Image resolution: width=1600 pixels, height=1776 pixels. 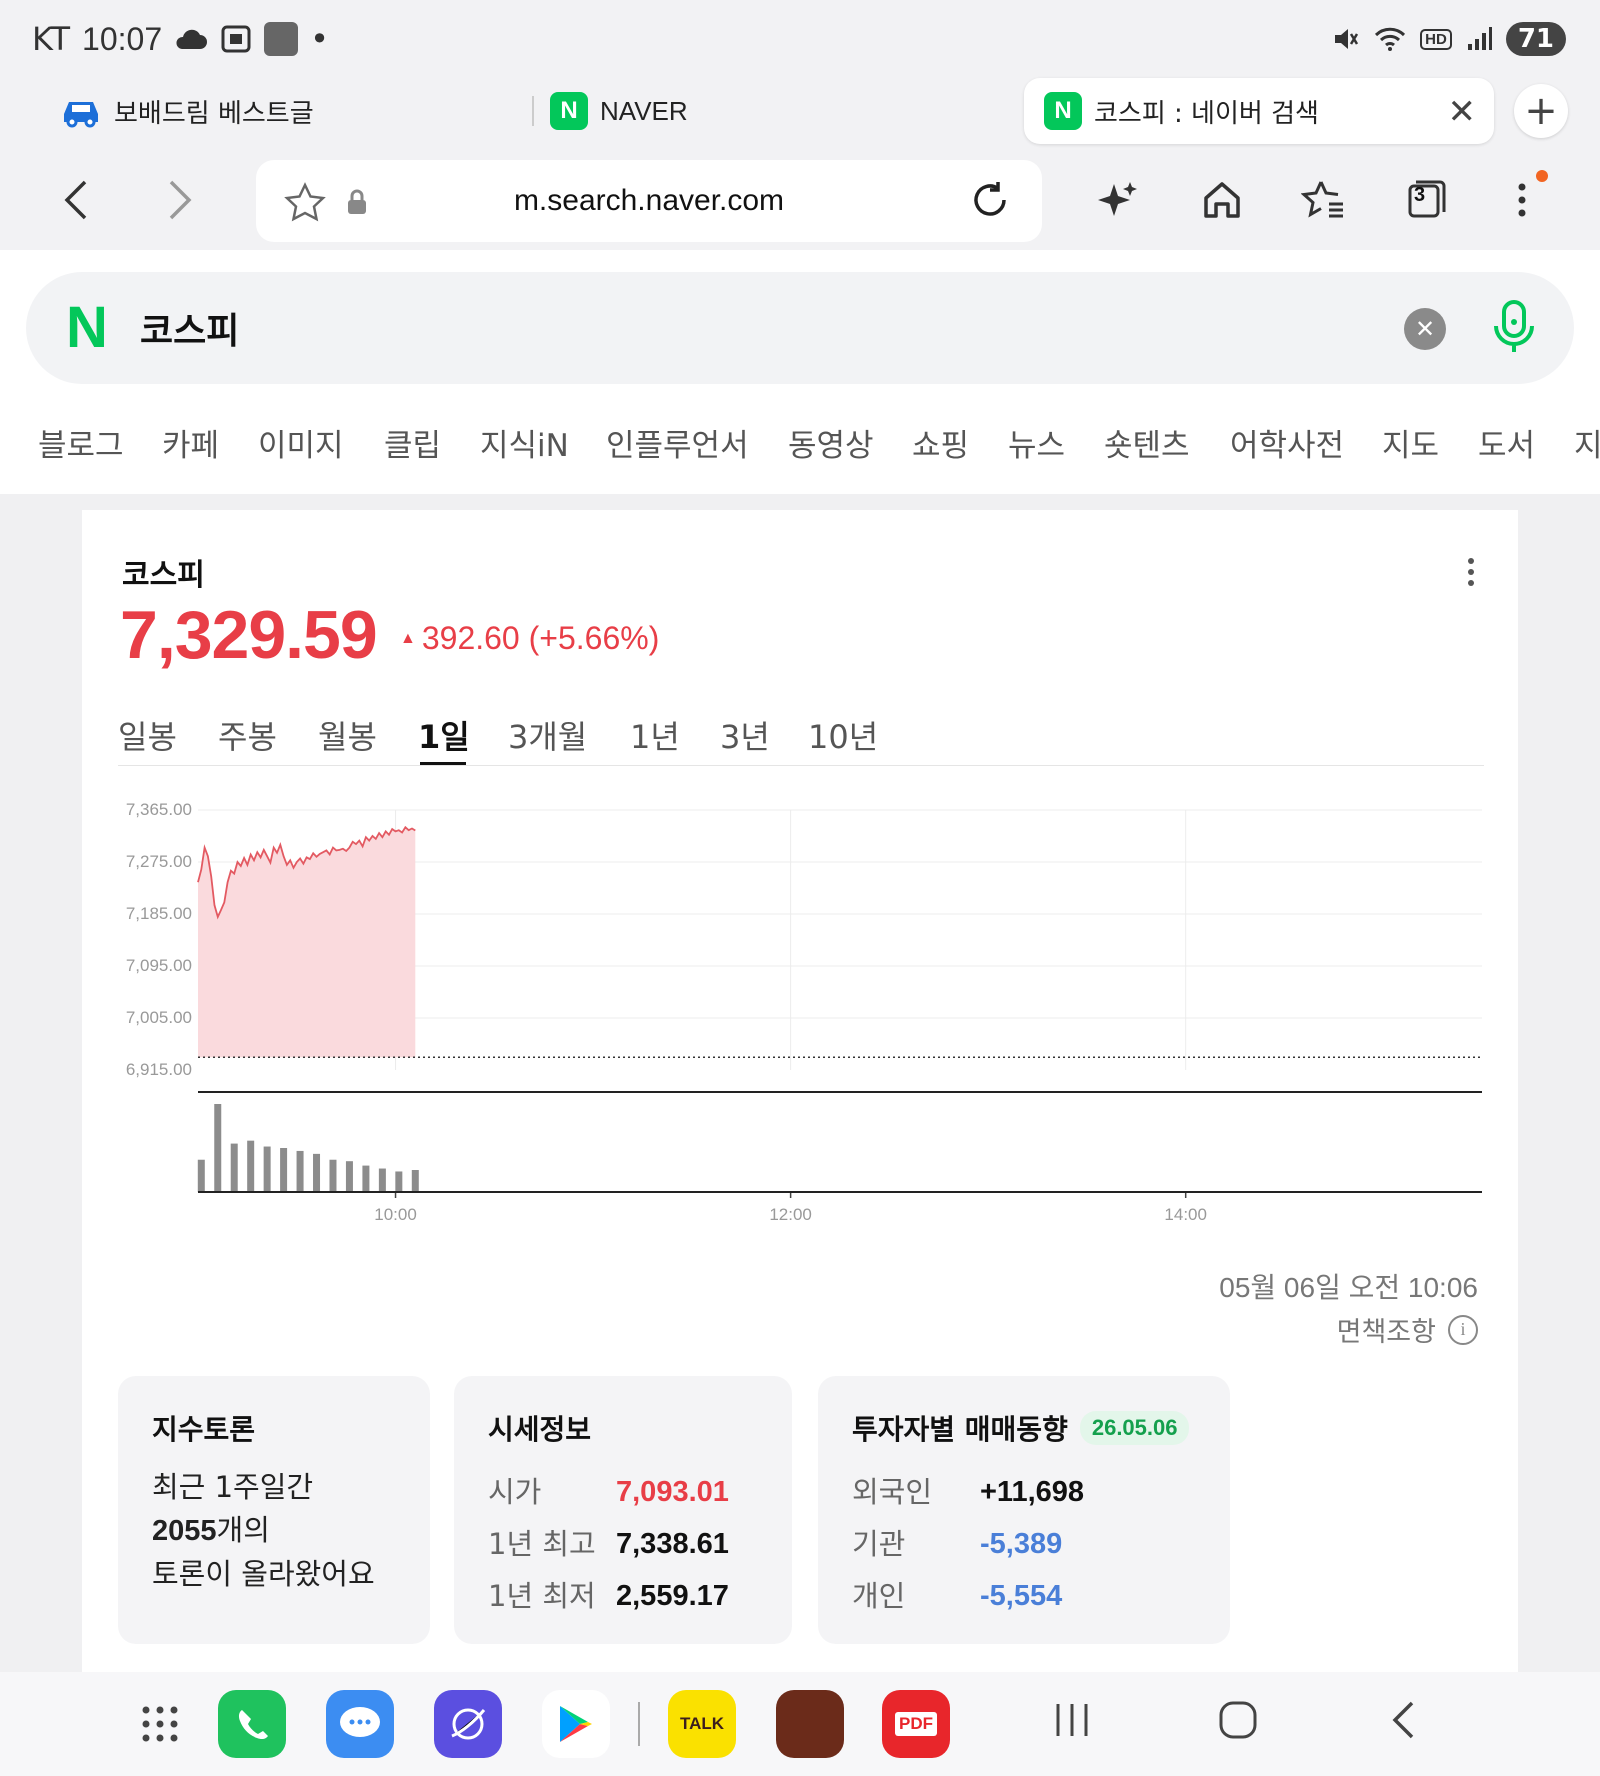 I want to click on chevron-right-icon, so click(x=180, y=200).